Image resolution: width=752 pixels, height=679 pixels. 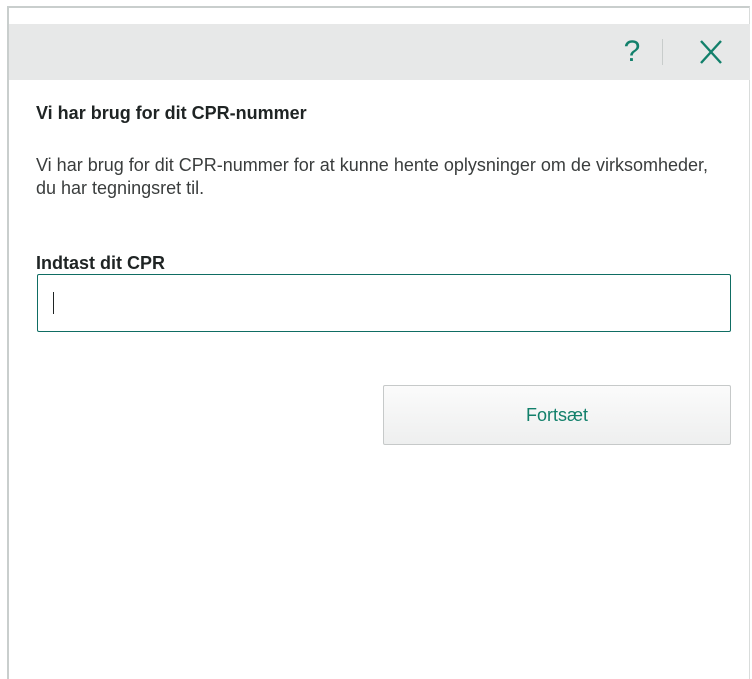 I want to click on close-icon, so click(x=711, y=52).